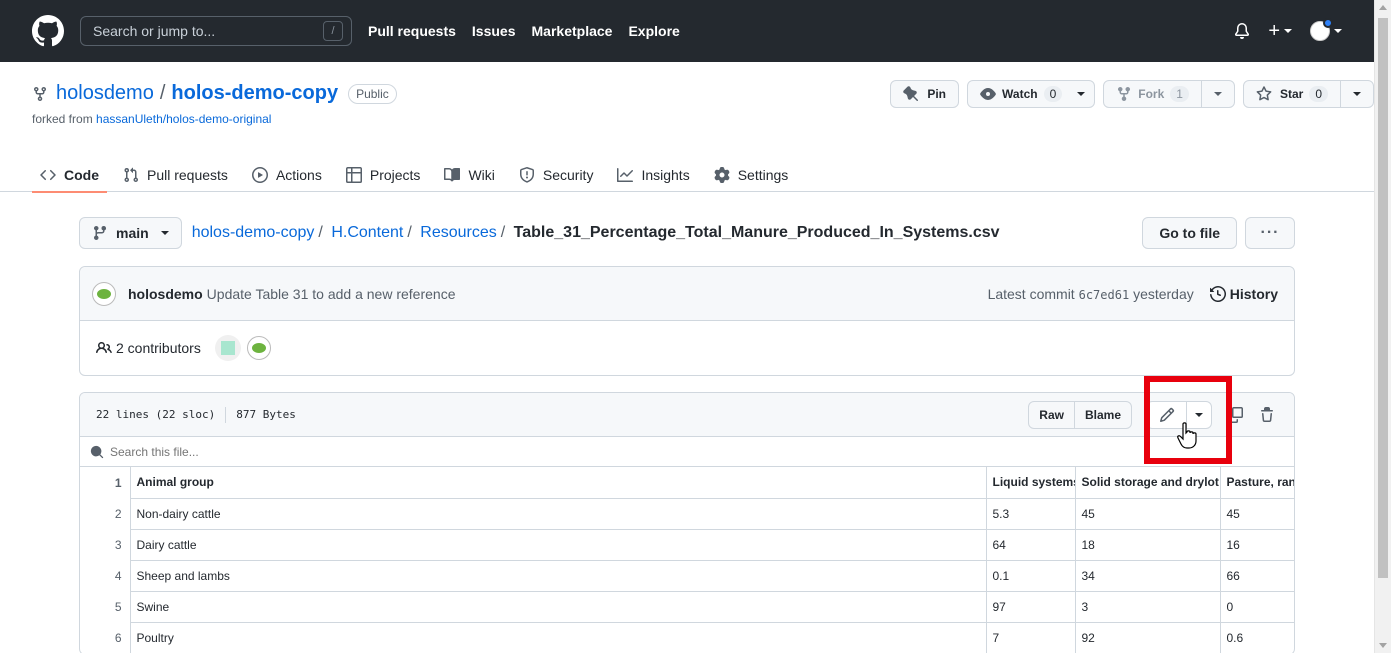 This screenshot has height=653, width=1391. What do you see at coordinates (558, 637) in the screenshot?
I see `table-cell: Poultry` at bounding box center [558, 637].